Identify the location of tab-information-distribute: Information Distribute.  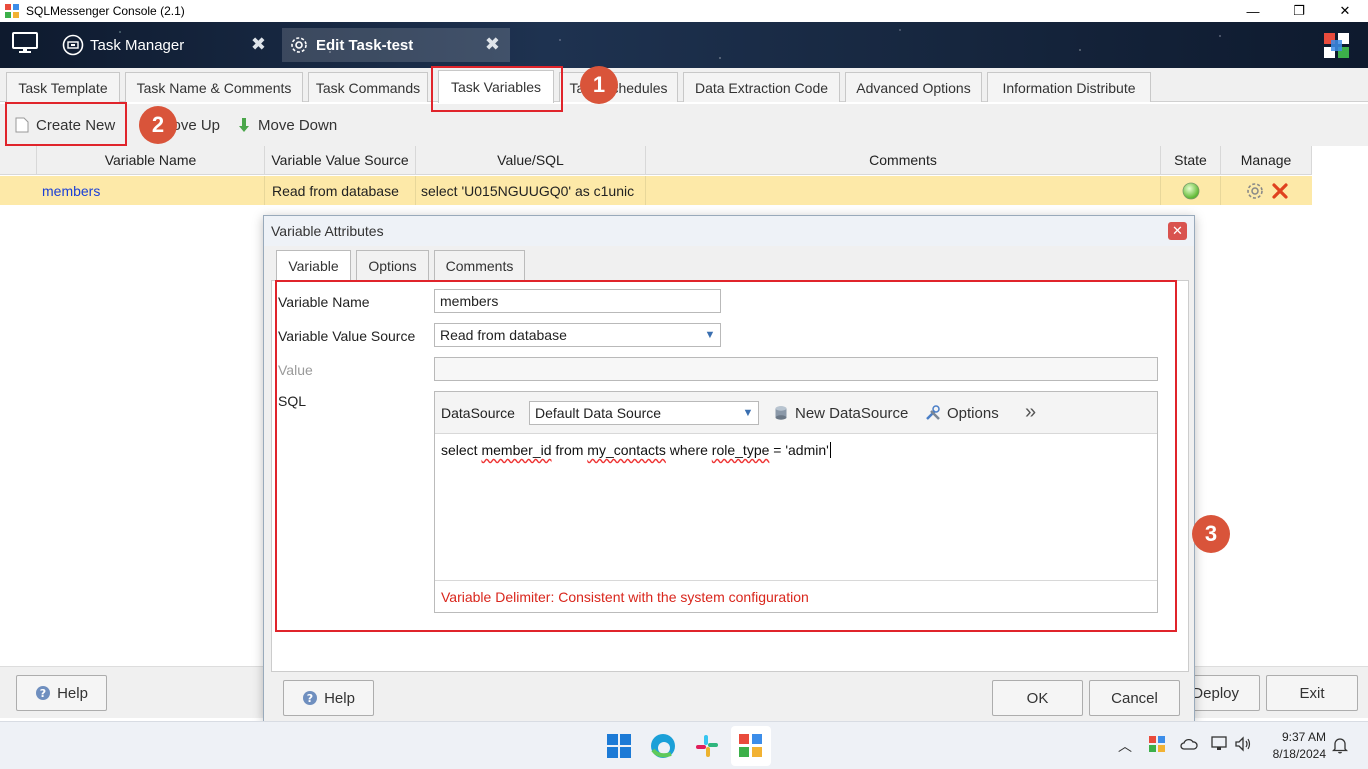
(1069, 87).